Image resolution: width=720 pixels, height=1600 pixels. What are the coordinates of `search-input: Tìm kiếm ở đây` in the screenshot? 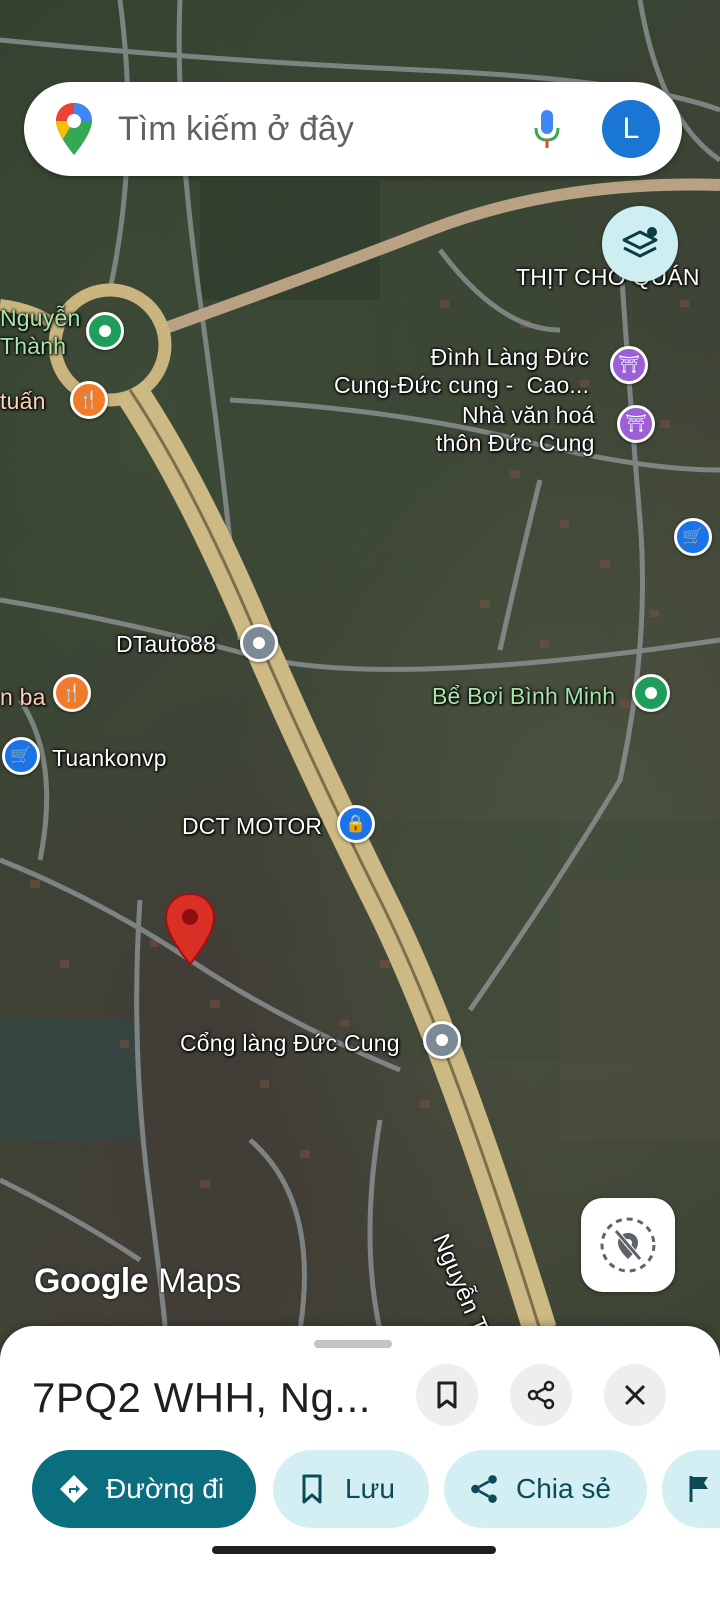 It's located at (325, 129).